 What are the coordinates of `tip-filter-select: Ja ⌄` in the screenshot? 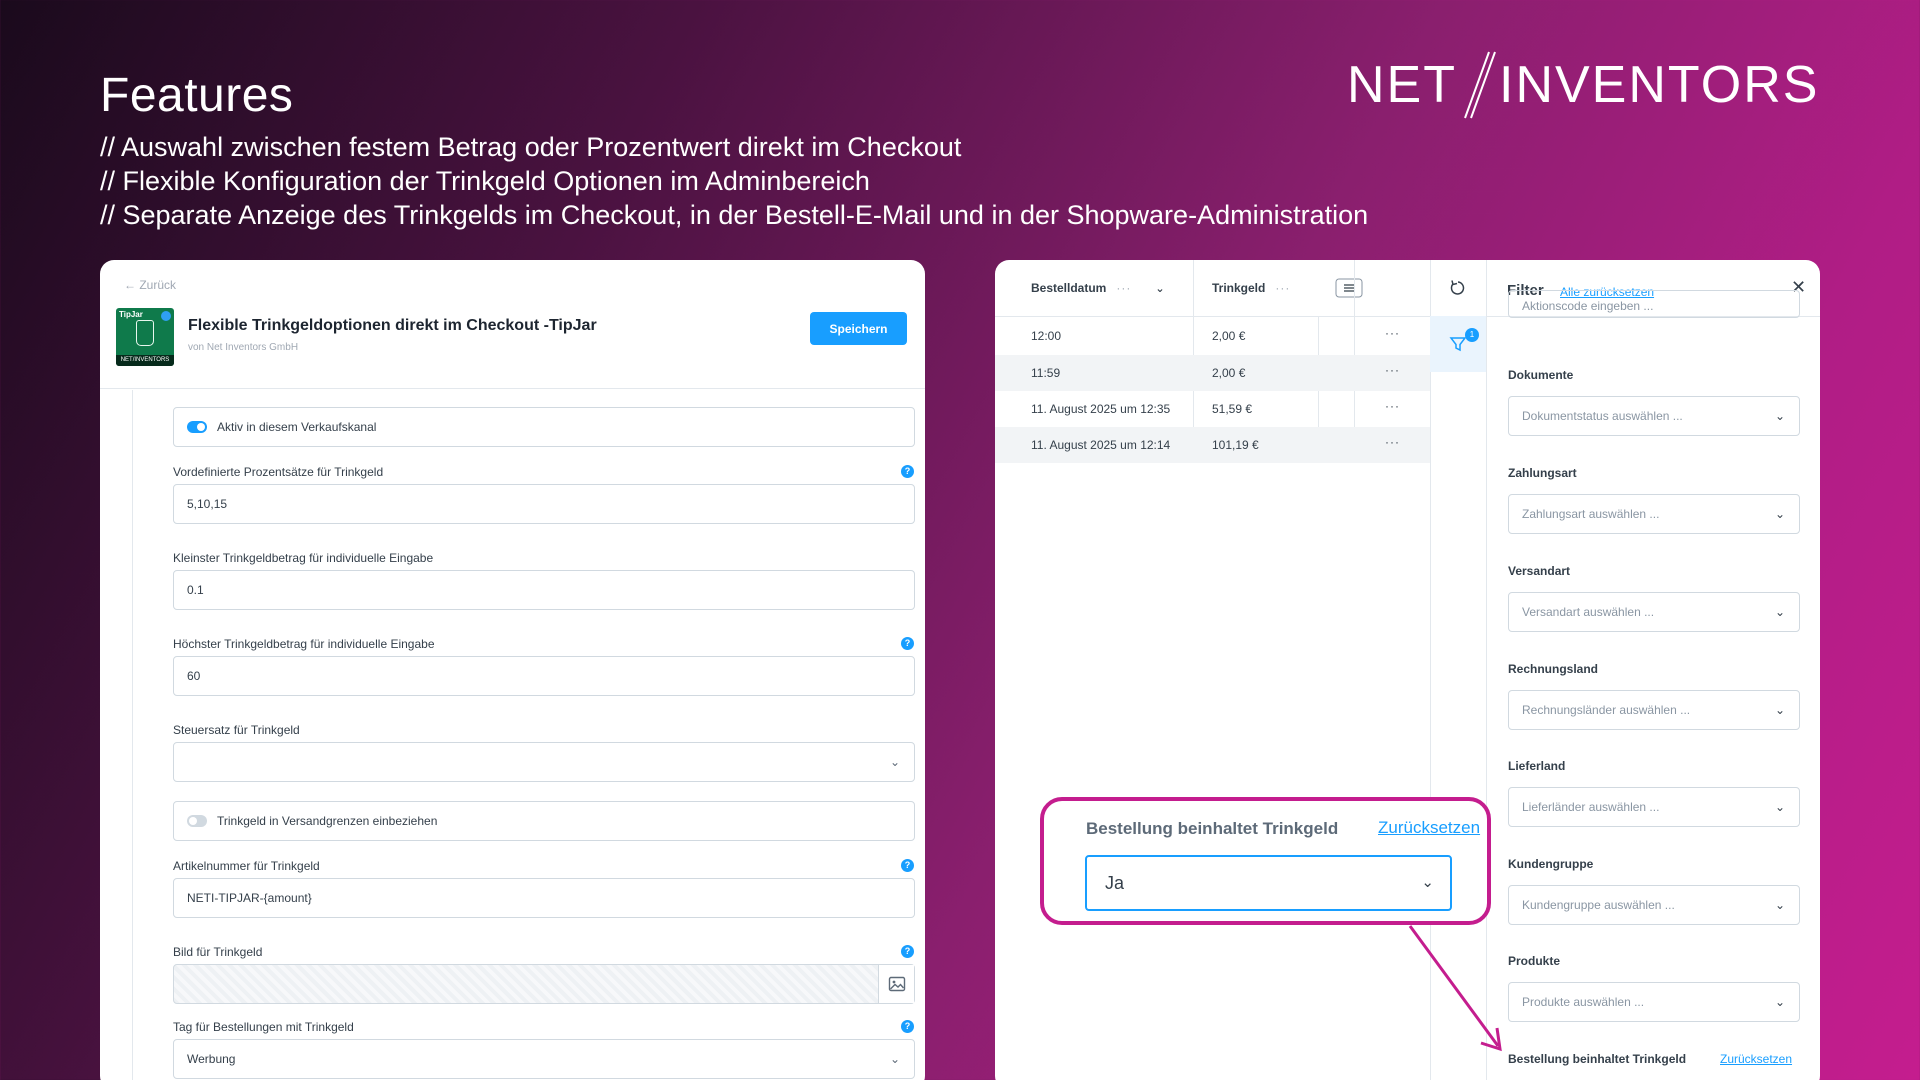 It's located at (1268, 883).